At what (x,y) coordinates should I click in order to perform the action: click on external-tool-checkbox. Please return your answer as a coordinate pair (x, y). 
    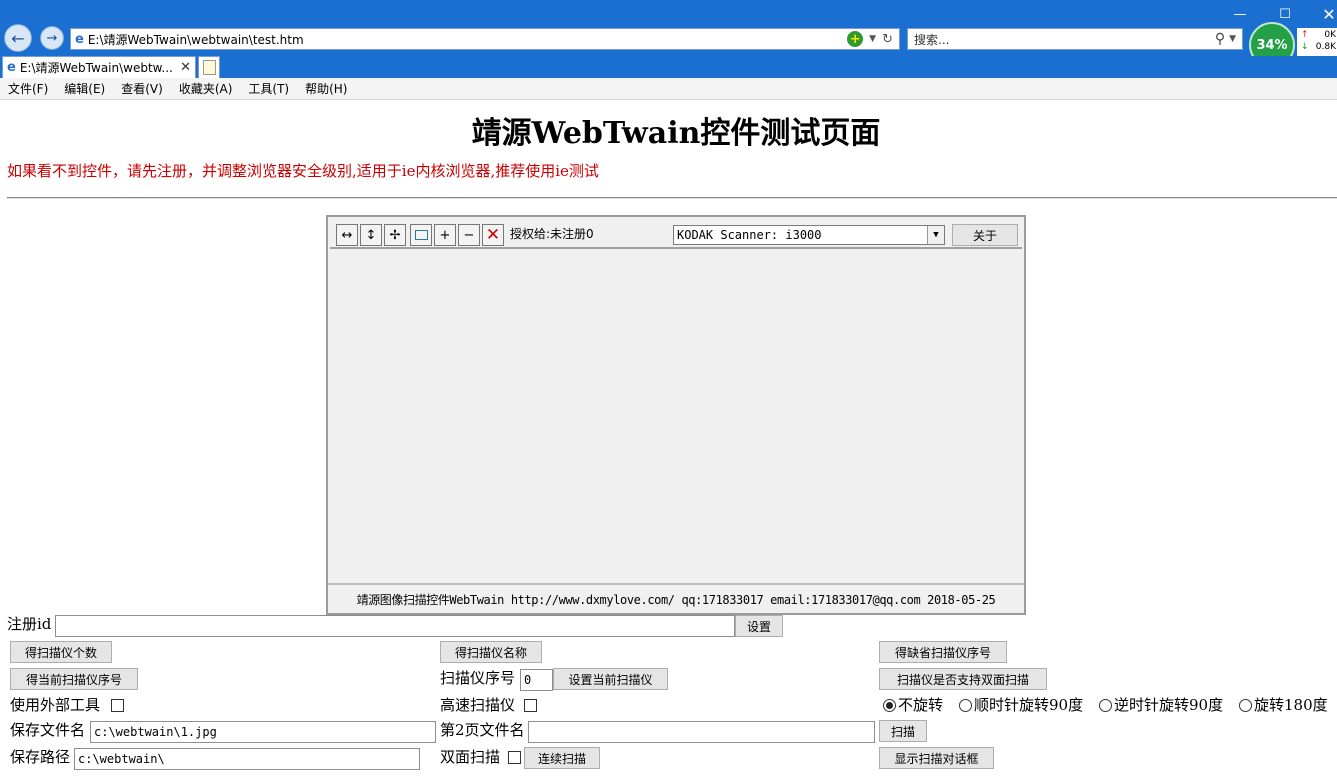
    Looking at the image, I should click on (117, 705).